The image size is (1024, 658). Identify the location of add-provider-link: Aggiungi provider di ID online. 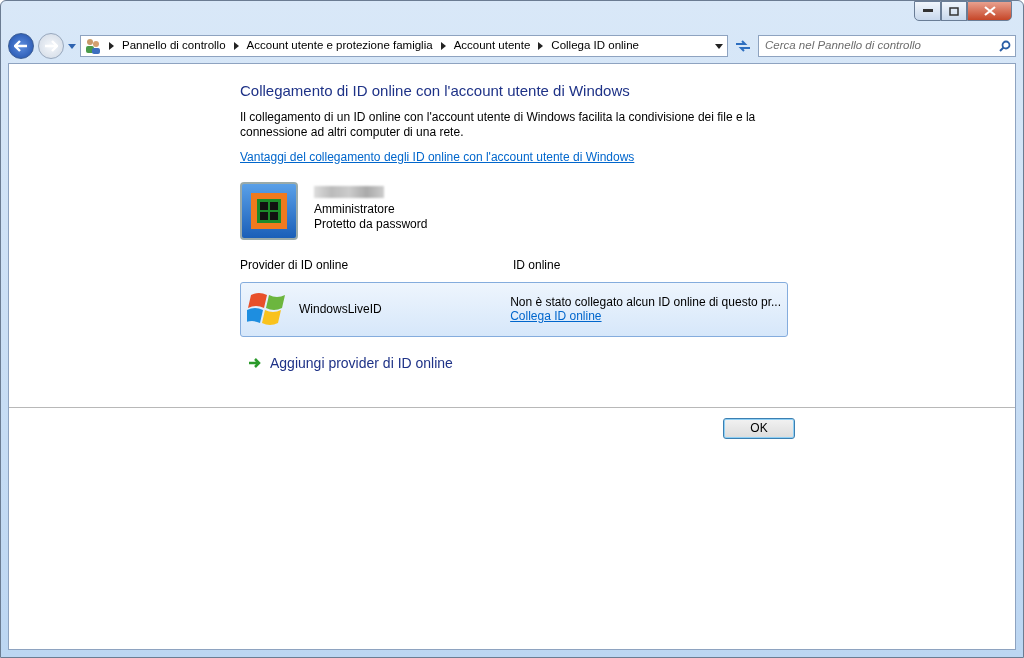
(361, 363).